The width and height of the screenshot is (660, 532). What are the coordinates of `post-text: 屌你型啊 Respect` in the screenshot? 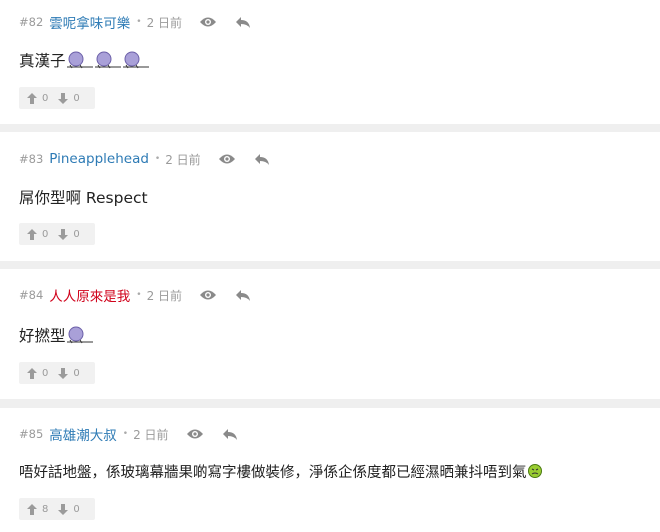 It's located at (83, 198).